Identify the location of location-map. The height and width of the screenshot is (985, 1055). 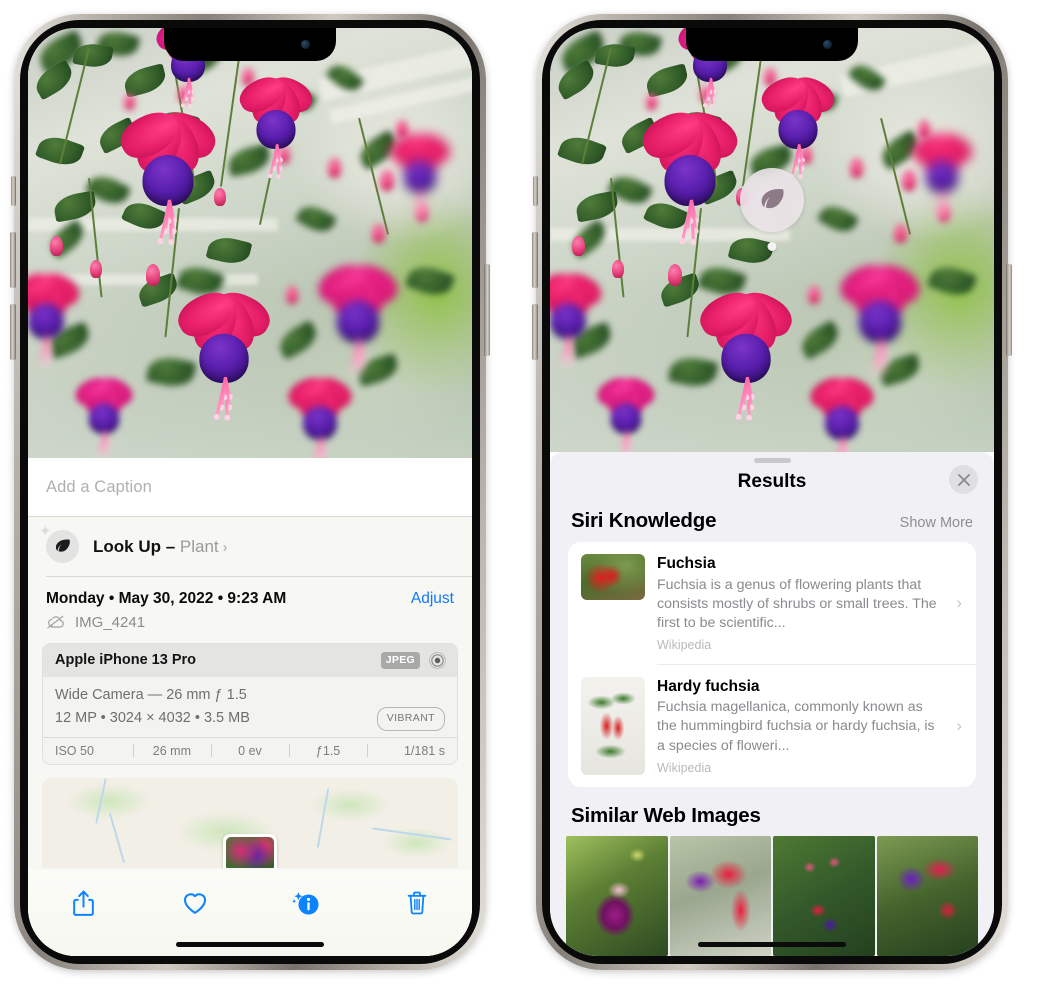
(250, 822).